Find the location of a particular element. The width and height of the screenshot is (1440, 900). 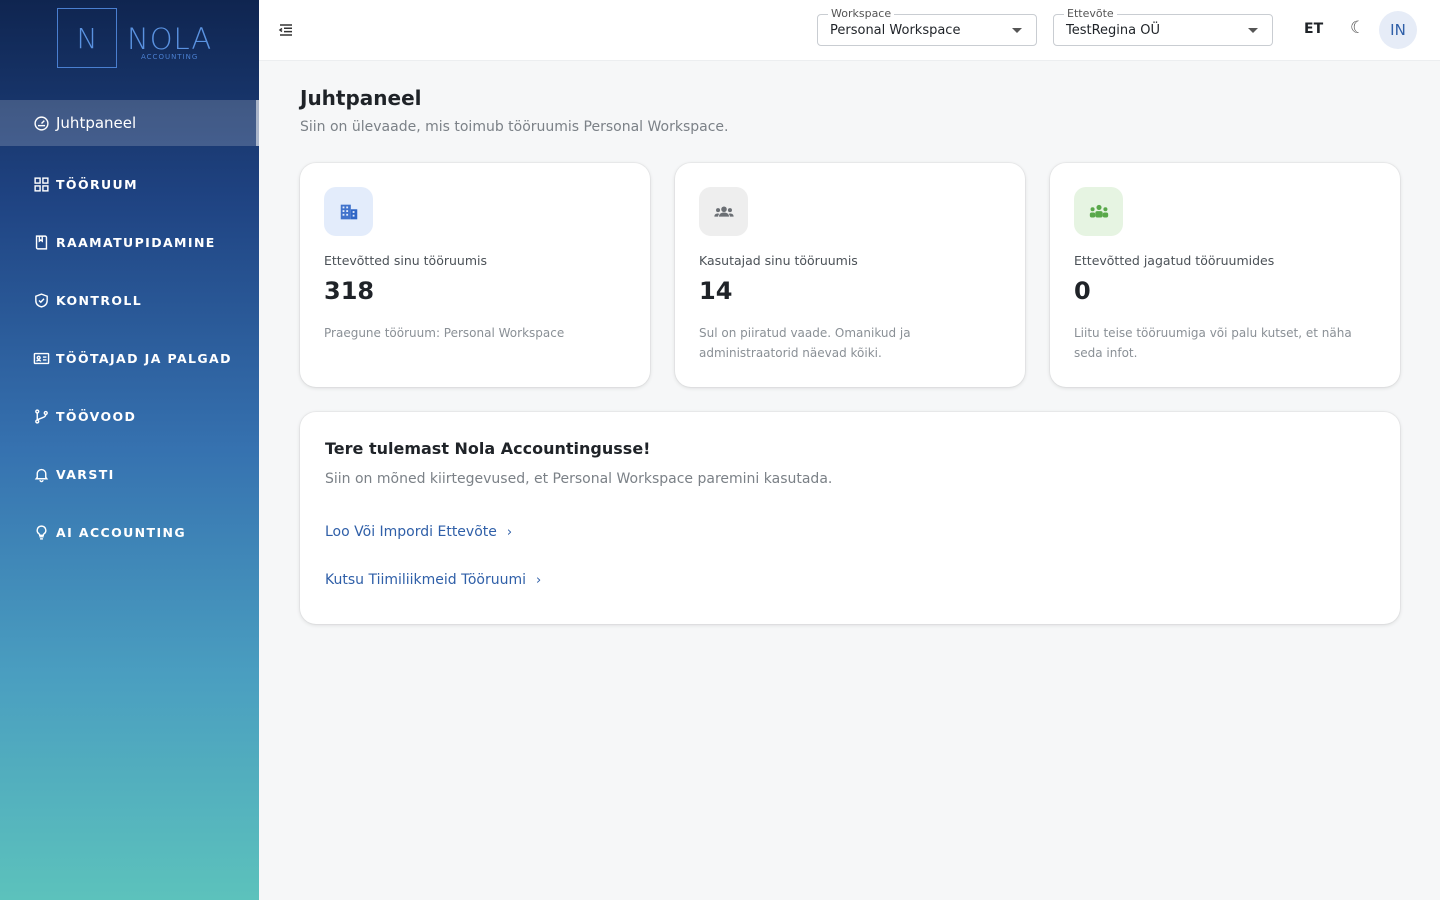

bell-icon is located at coordinates (41, 474).